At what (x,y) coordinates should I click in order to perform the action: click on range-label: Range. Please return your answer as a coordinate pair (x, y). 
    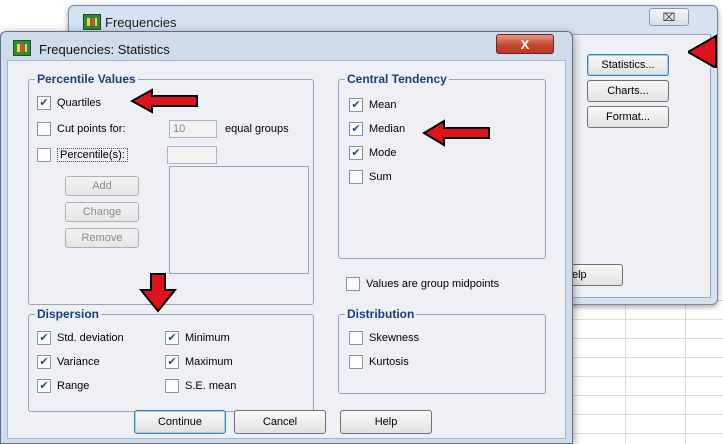
    Looking at the image, I should click on (73, 386).